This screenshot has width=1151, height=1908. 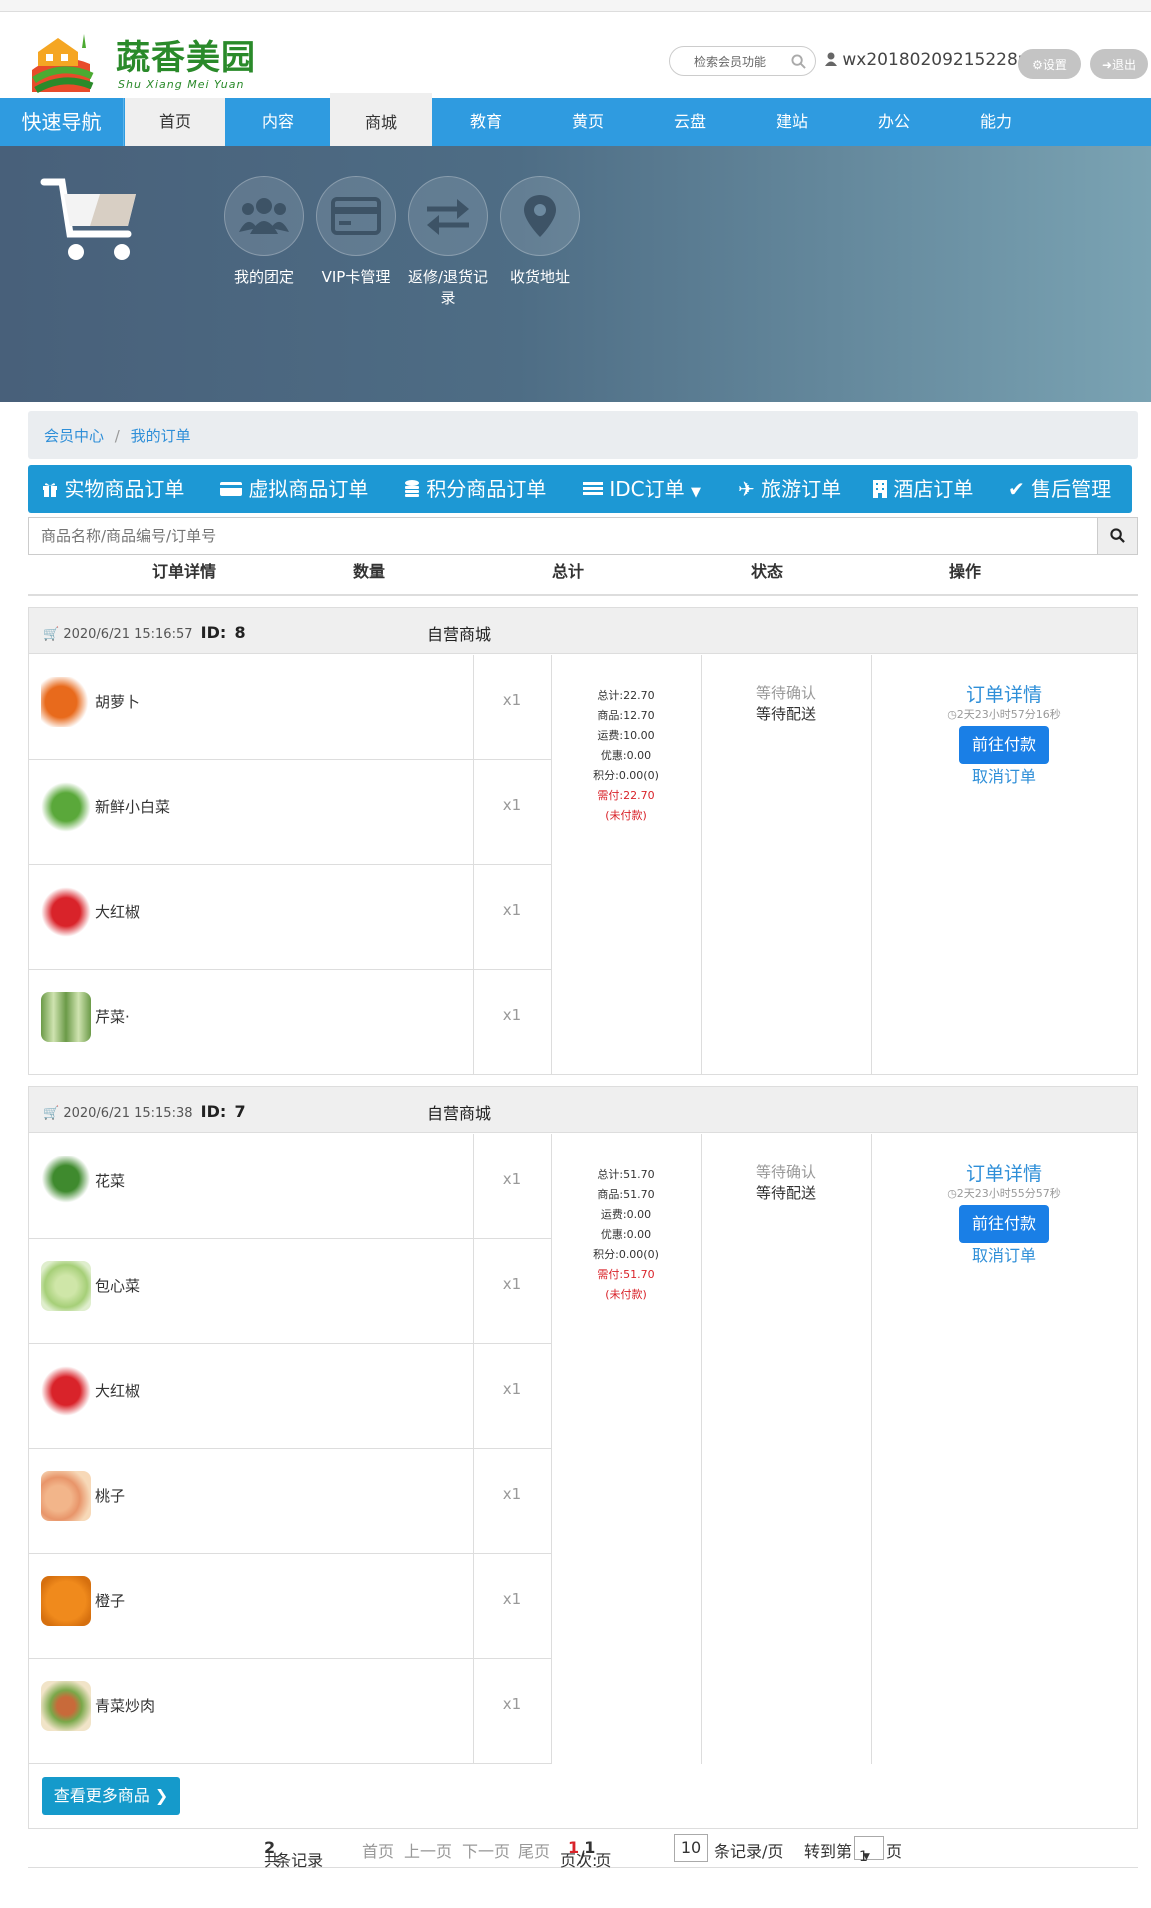 I want to click on summary-payable: 需付:22.70, so click(x=626, y=795).